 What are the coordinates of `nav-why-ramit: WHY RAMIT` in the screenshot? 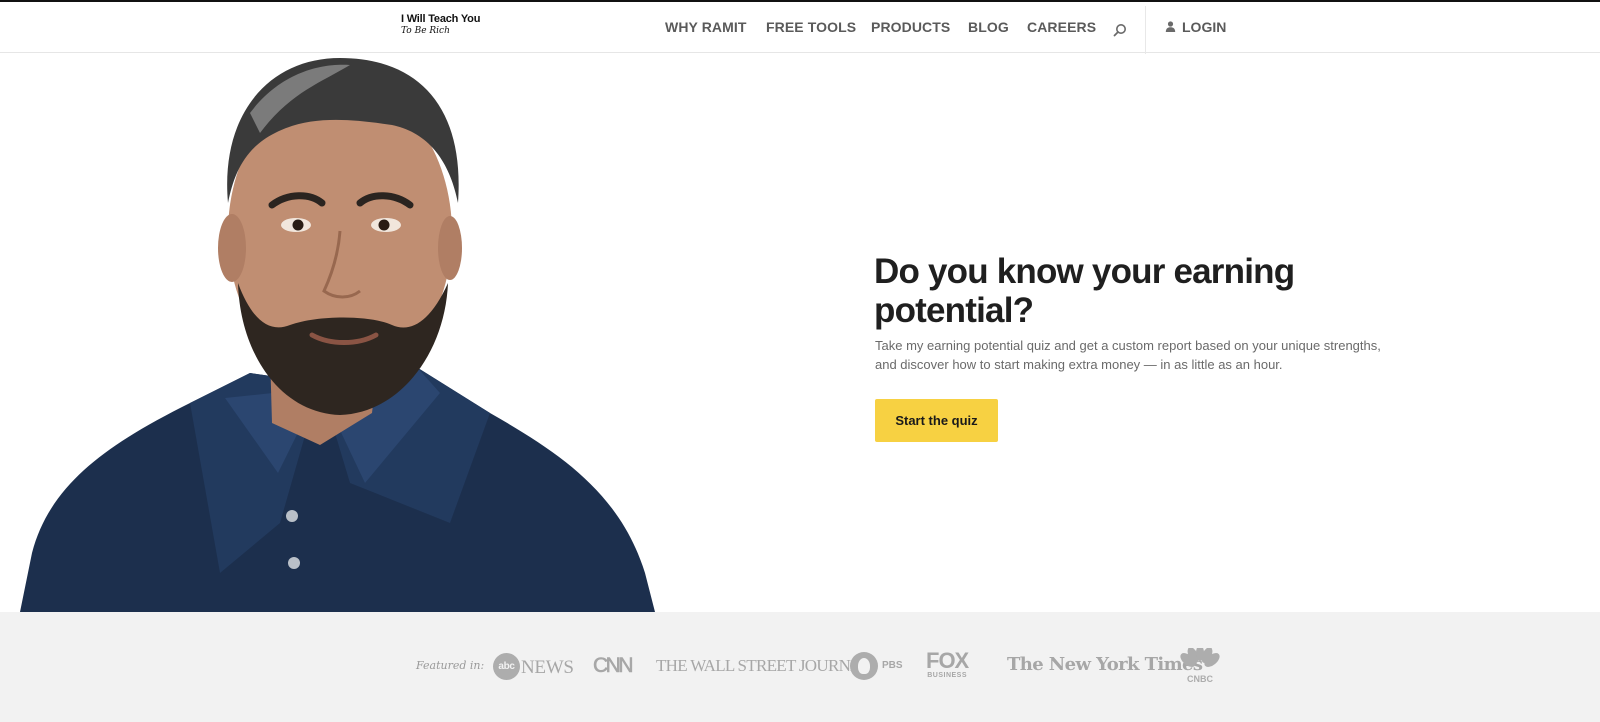 It's located at (706, 27).